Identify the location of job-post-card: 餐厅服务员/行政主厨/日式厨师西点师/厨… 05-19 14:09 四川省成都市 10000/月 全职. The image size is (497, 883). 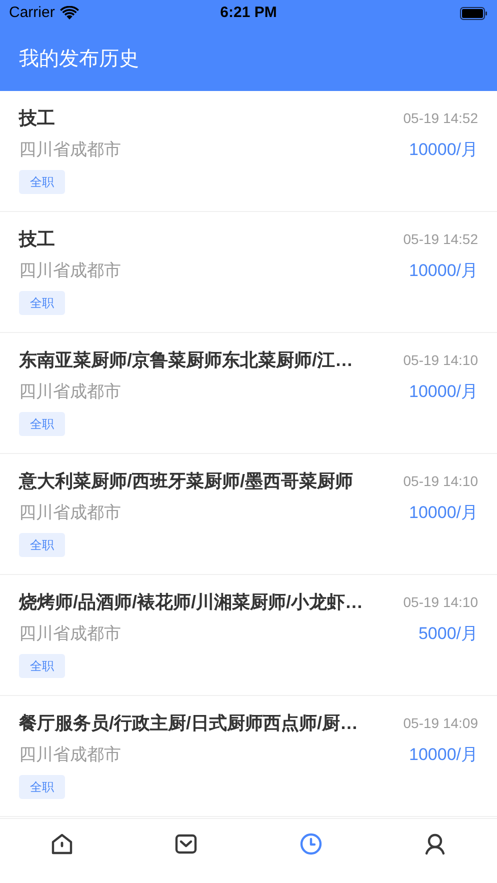
(248, 756).